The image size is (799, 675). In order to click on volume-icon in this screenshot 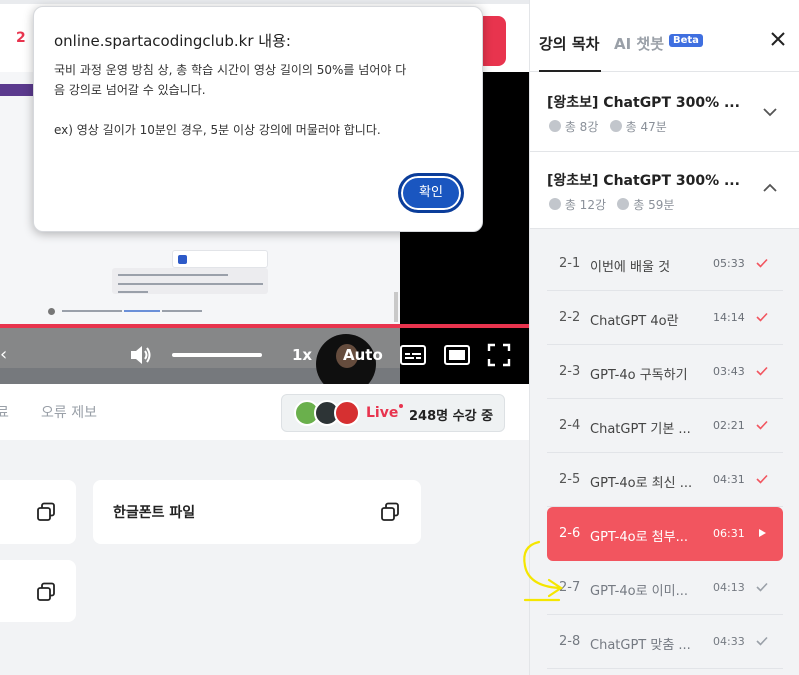, I will do `click(141, 355)`.